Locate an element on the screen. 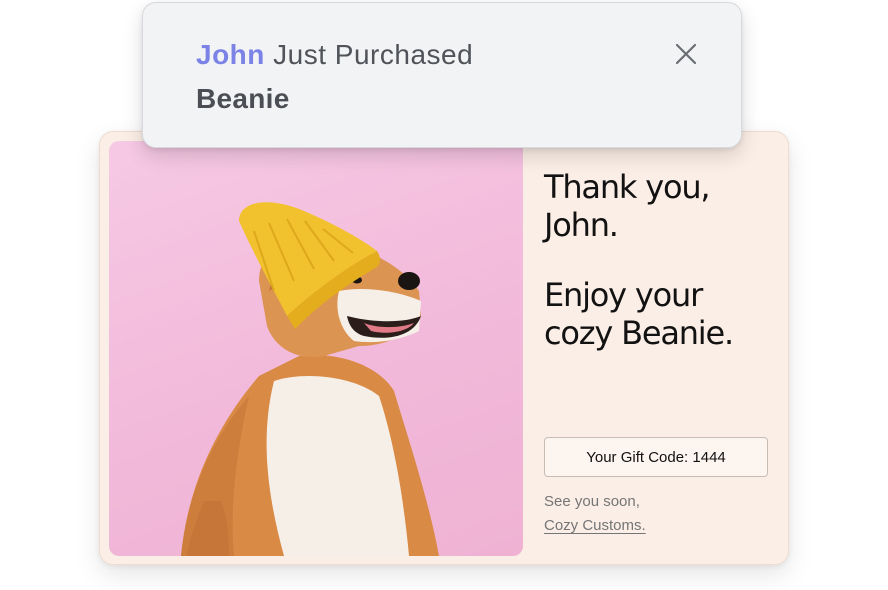  signoff: See you soon, Cozy Customs. is located at coordinates (595, 514).